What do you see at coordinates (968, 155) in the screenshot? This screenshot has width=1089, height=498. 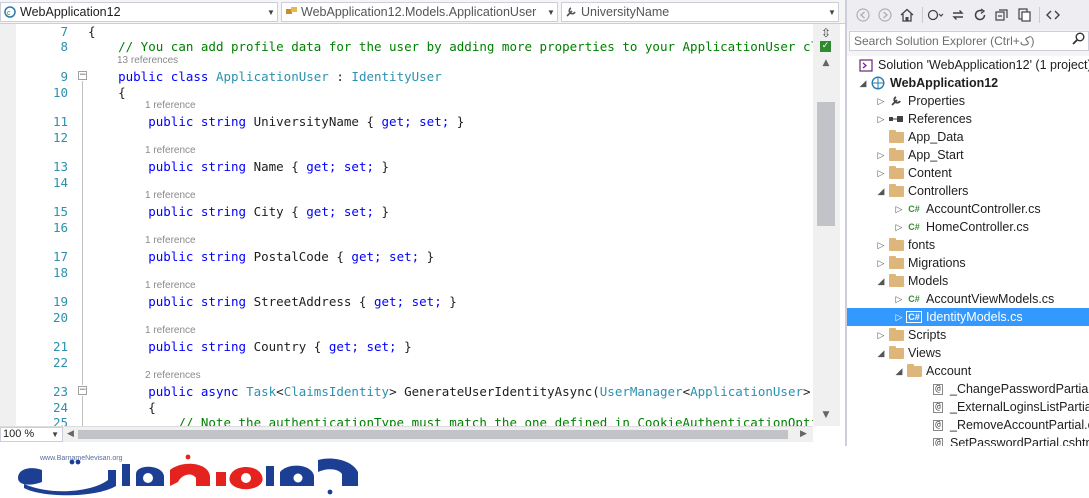 I see `tree-node-app-start: ▷ App_Start` at bounding box center [968, 155].